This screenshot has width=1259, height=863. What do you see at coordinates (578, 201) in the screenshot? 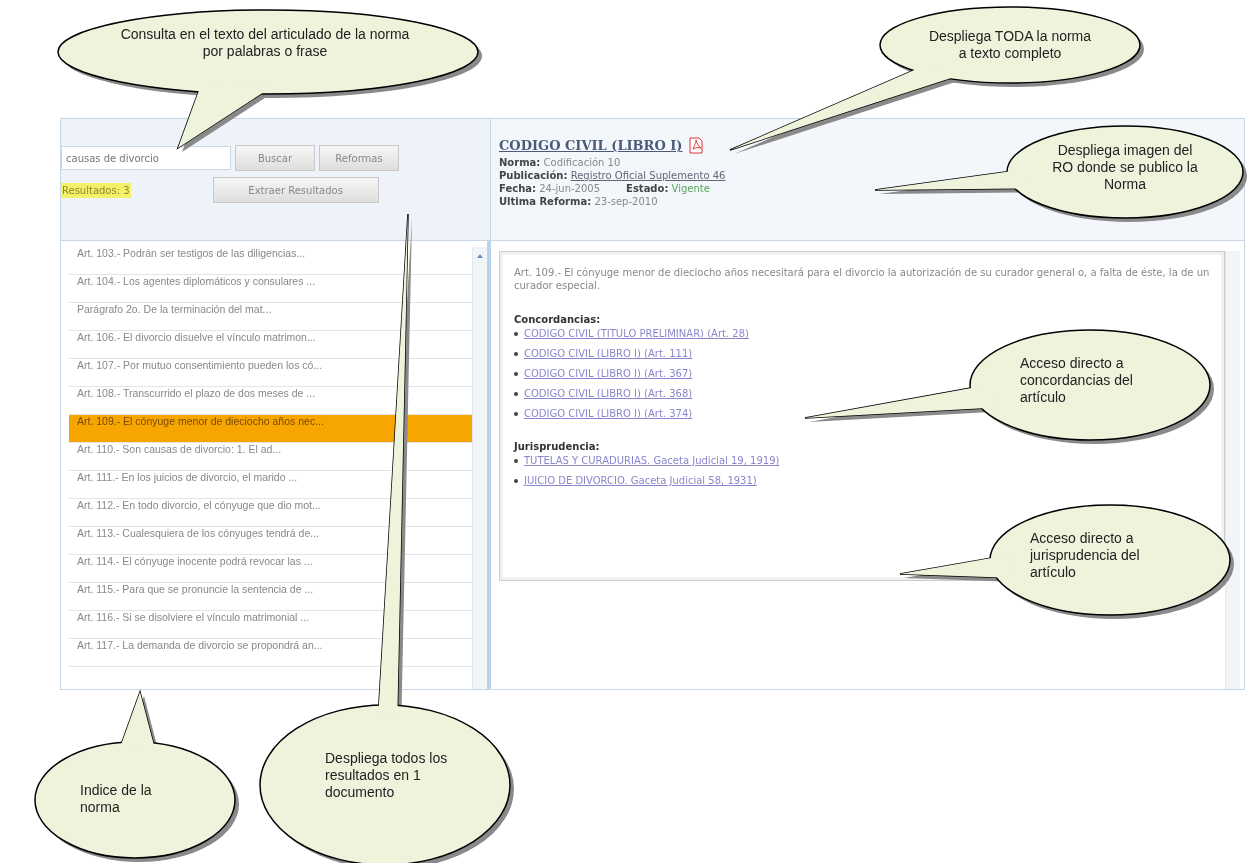
I see `norm-field: Ultima Reforma: 23-sep-2010` at bounding box center [578, 201].